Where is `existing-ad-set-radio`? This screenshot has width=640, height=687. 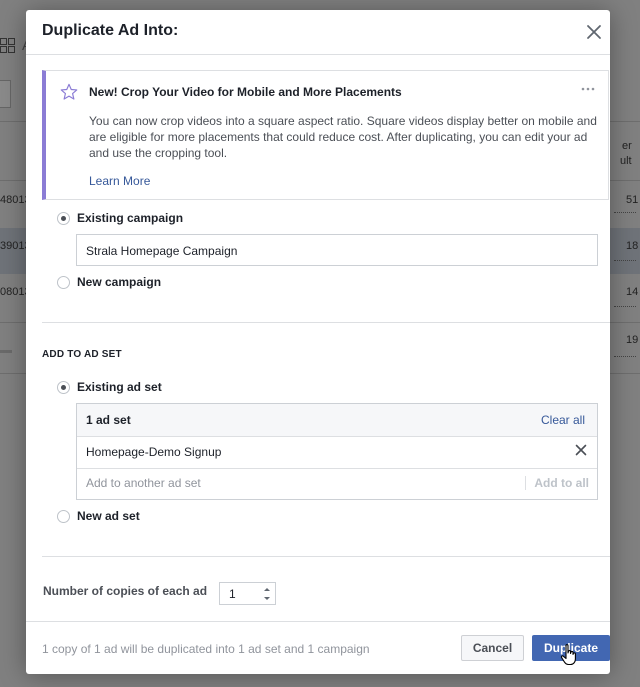 existing-ad-set-radio is located at coordinates (63, 387).